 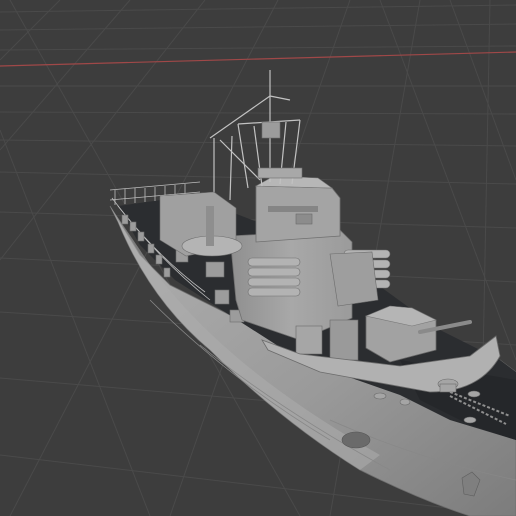 I want to click on x-axis-line, so click(x=258, y=59).